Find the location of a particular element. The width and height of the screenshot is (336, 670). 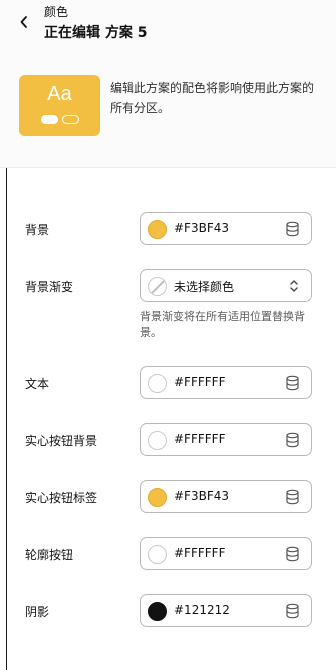

field-label-background-gradient: 背景渐变 is located at coordinates (49, 287).